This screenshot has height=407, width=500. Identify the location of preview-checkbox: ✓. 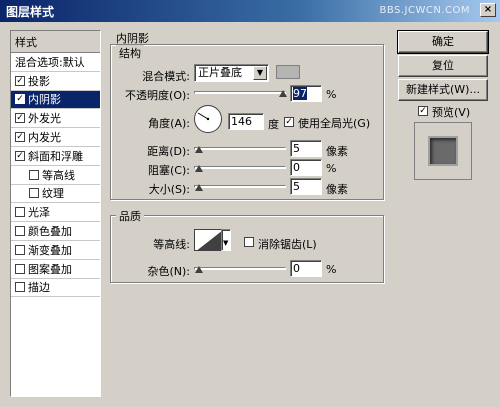
(423, 111).